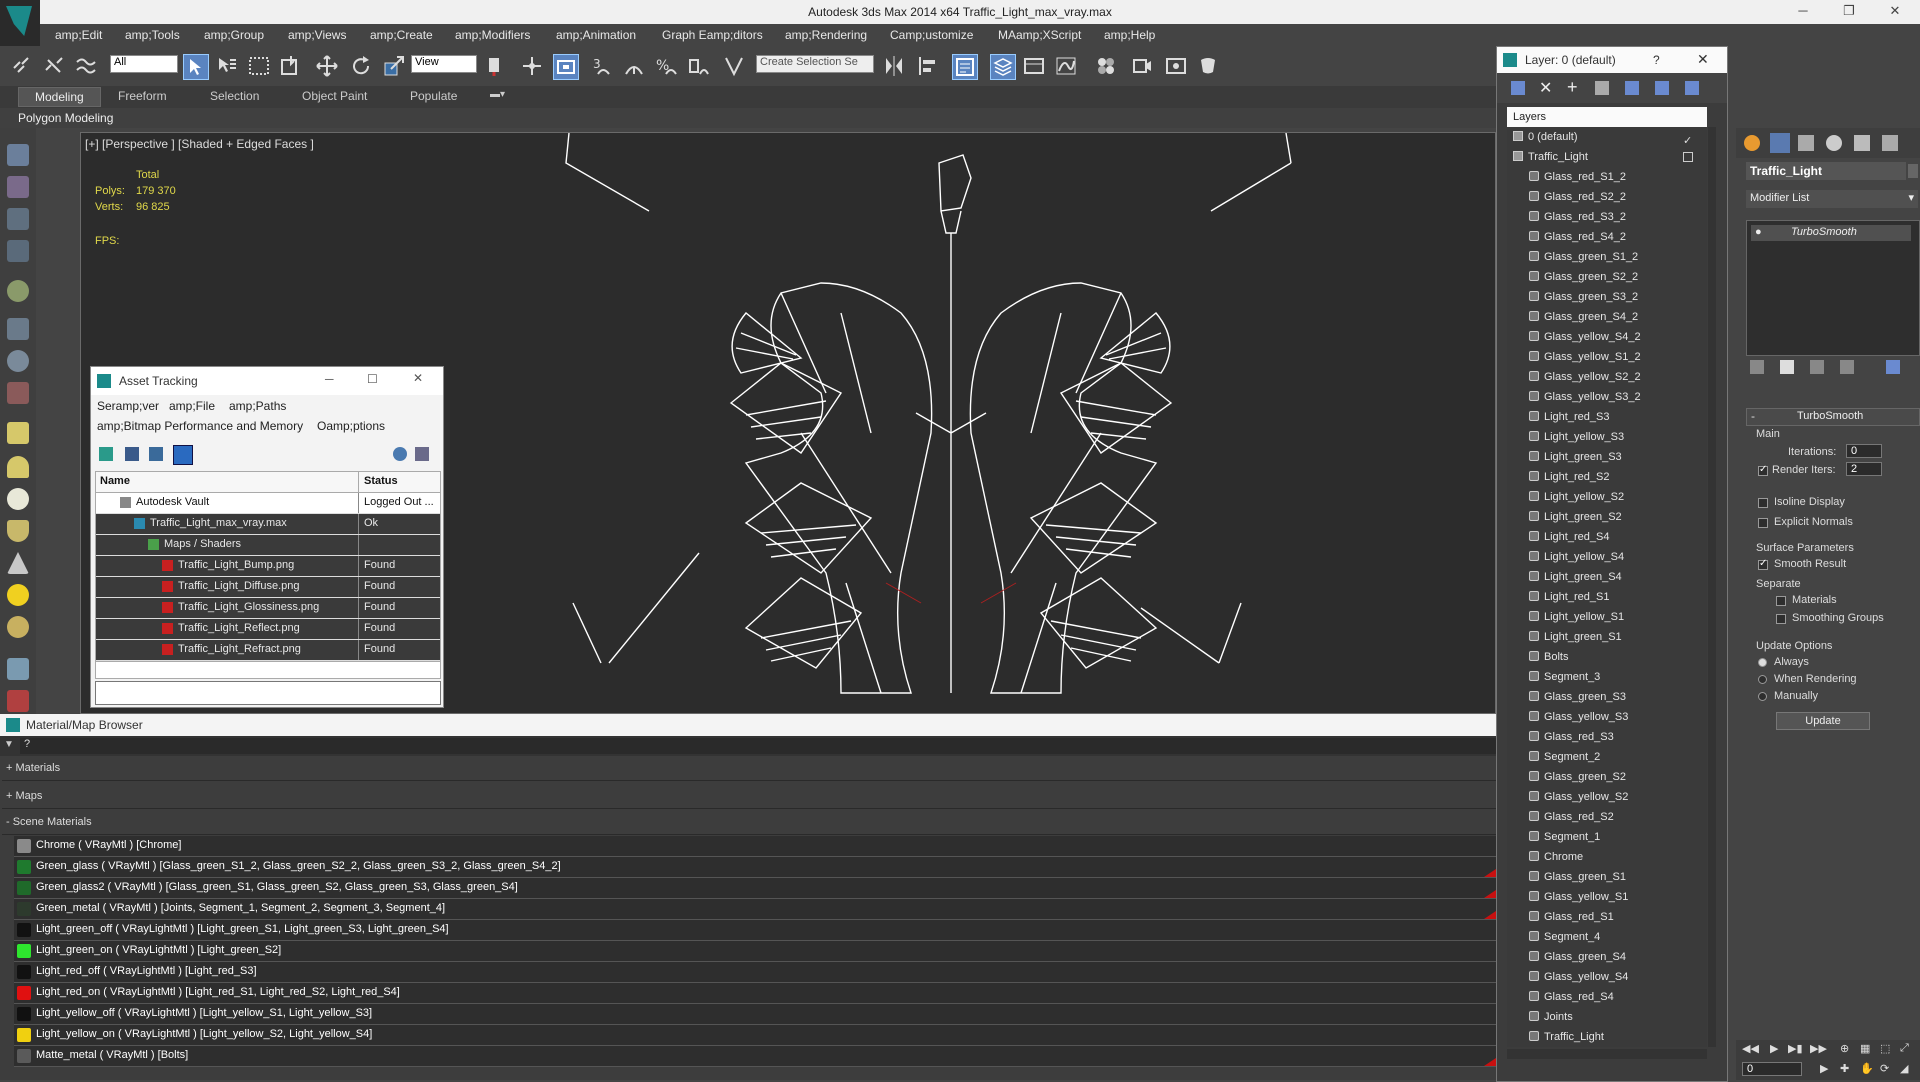 The image size is (1920, 1082). Describe the element at coordinates (144, 64) in the screenshot. I see `selection-filter-dropdown: All` at that location.